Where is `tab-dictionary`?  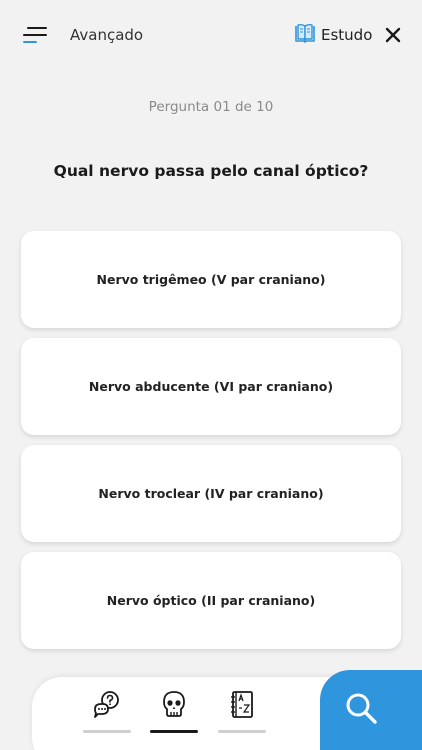
tab-dictionary is located at coordinates (242, 713).